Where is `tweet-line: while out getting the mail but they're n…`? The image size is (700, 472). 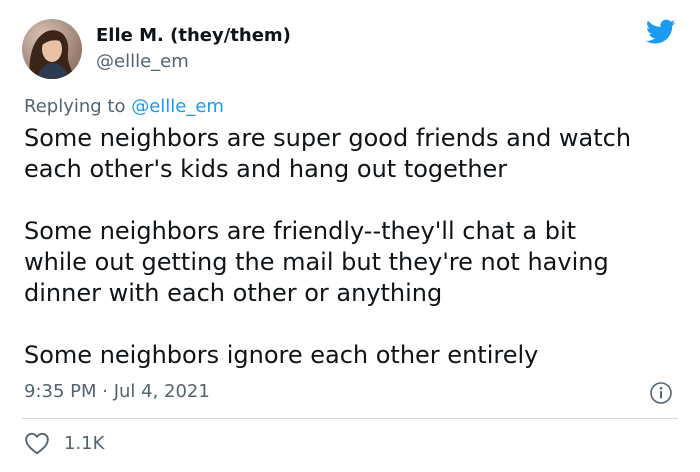
tweet-line: while out getting the mail but they're n… is located at coordinates (316, 262).